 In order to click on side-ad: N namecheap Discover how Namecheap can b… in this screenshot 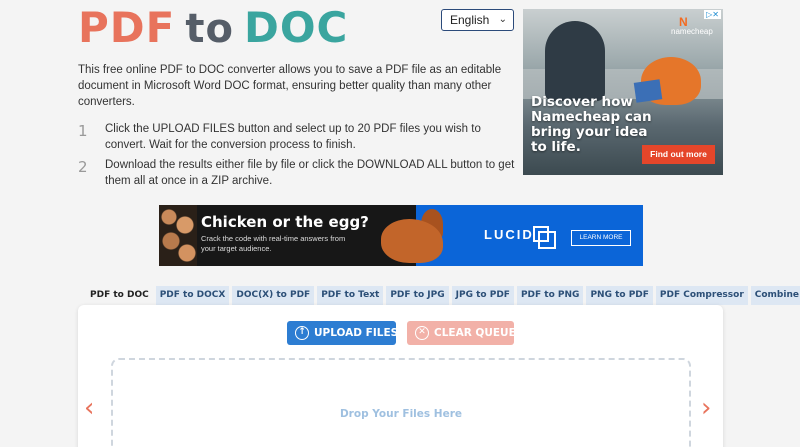, I will do `click(623, 92)`.